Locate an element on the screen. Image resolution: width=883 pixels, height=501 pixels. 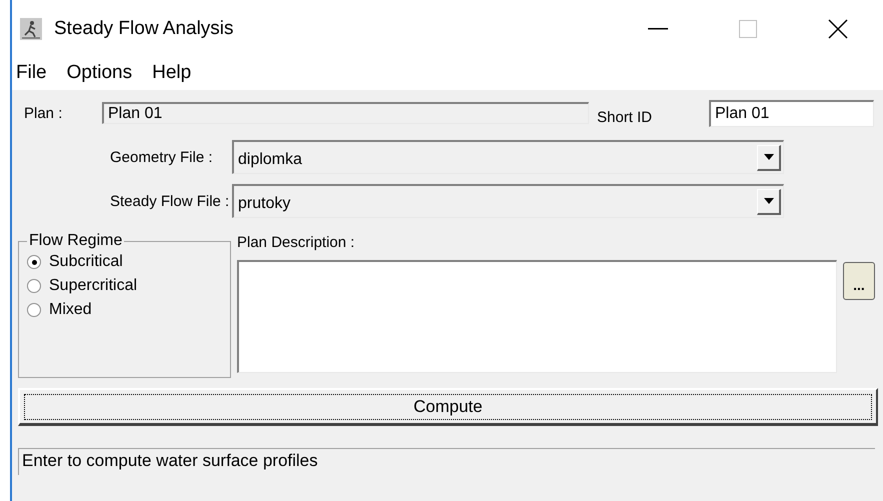
file-dropdown: diplomka is located at coordinates (508, 157).